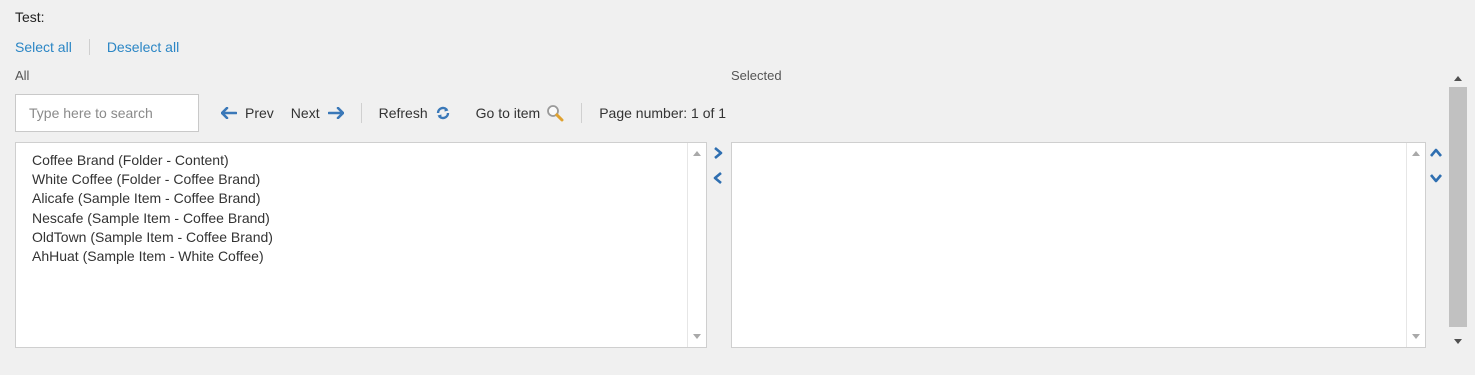 The image size is (1475, 375). I want to click on next-button: Next, so click(317, 113).